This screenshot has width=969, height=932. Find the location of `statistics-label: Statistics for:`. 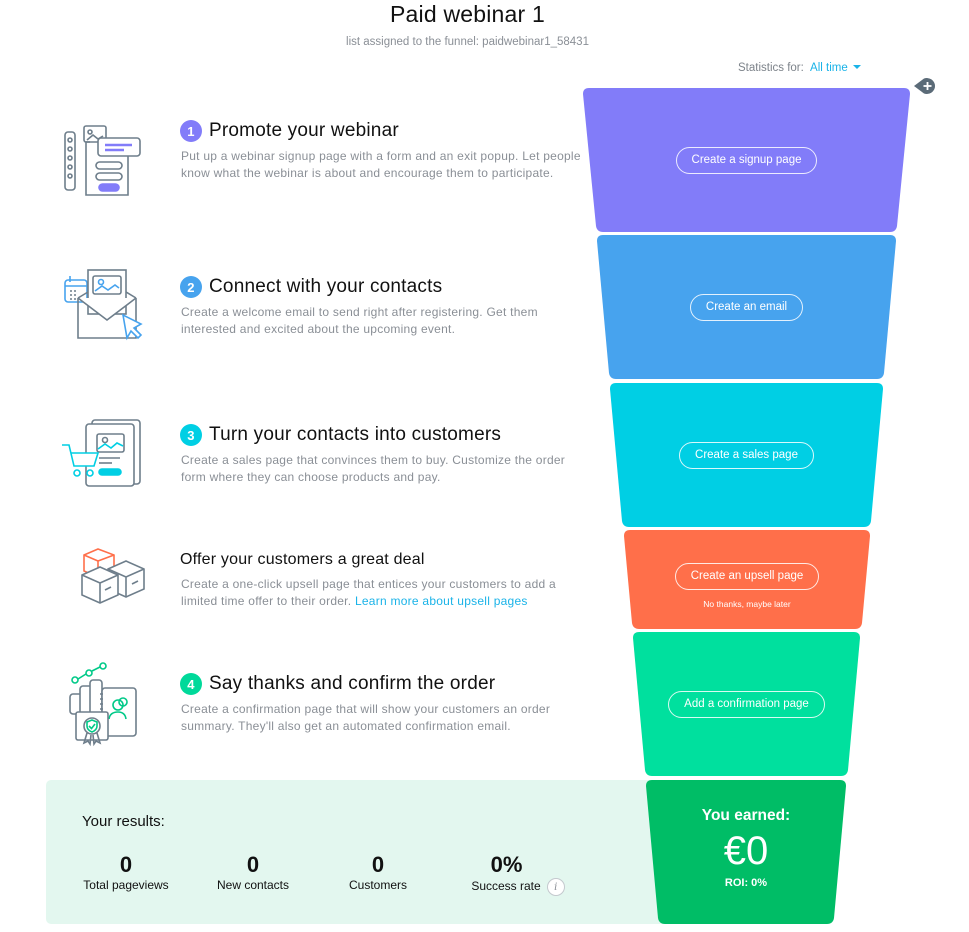

statistics-label: Statistics for: is located at coordinates (771, 68).